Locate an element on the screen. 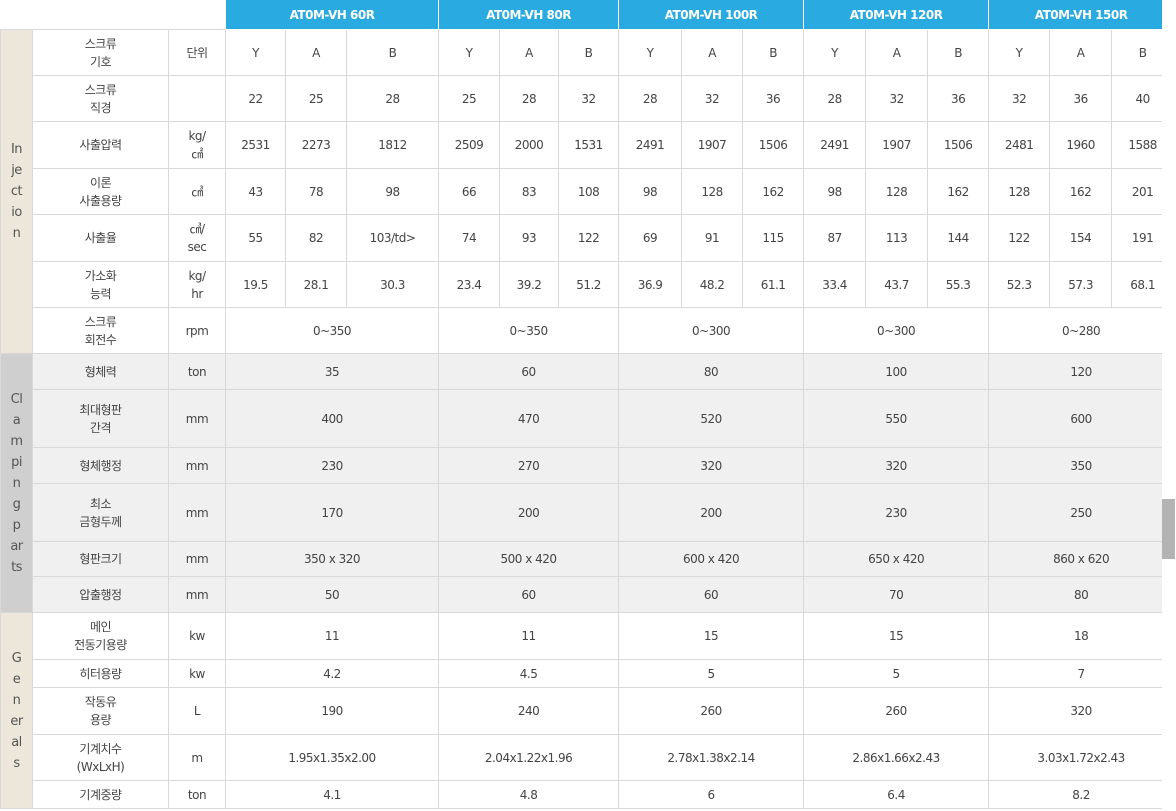  section-label-generals: Generals is located at coordinates (16, 710).